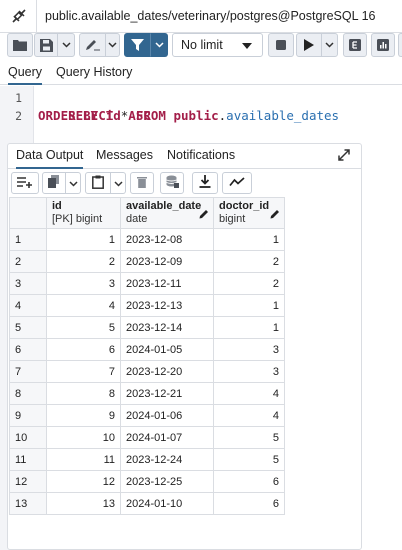  What do you see at coordinates (309, 45) in the screenshot?
I see `execute-button` at bounding box center [309, 45].